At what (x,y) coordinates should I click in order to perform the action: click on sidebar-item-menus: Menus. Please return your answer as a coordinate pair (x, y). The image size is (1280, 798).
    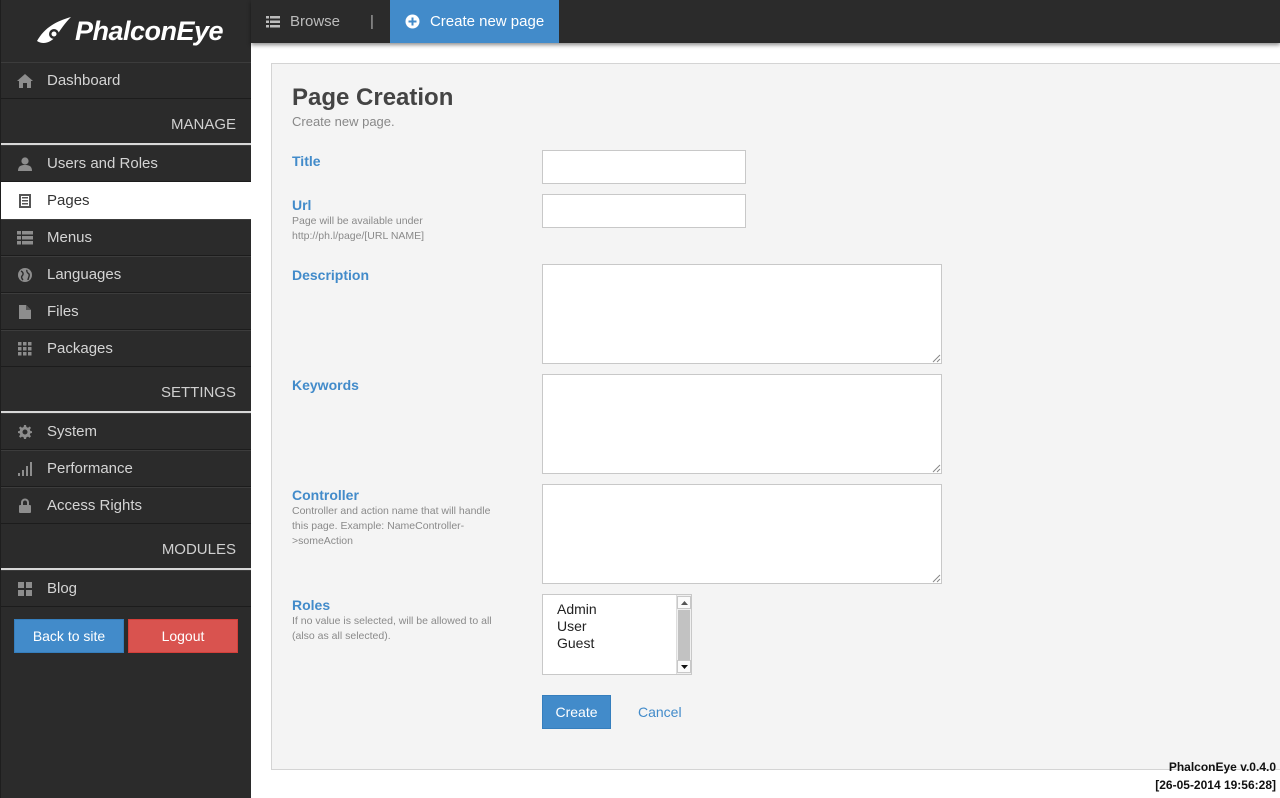
    Looking at the image, I should click on (126, 237).